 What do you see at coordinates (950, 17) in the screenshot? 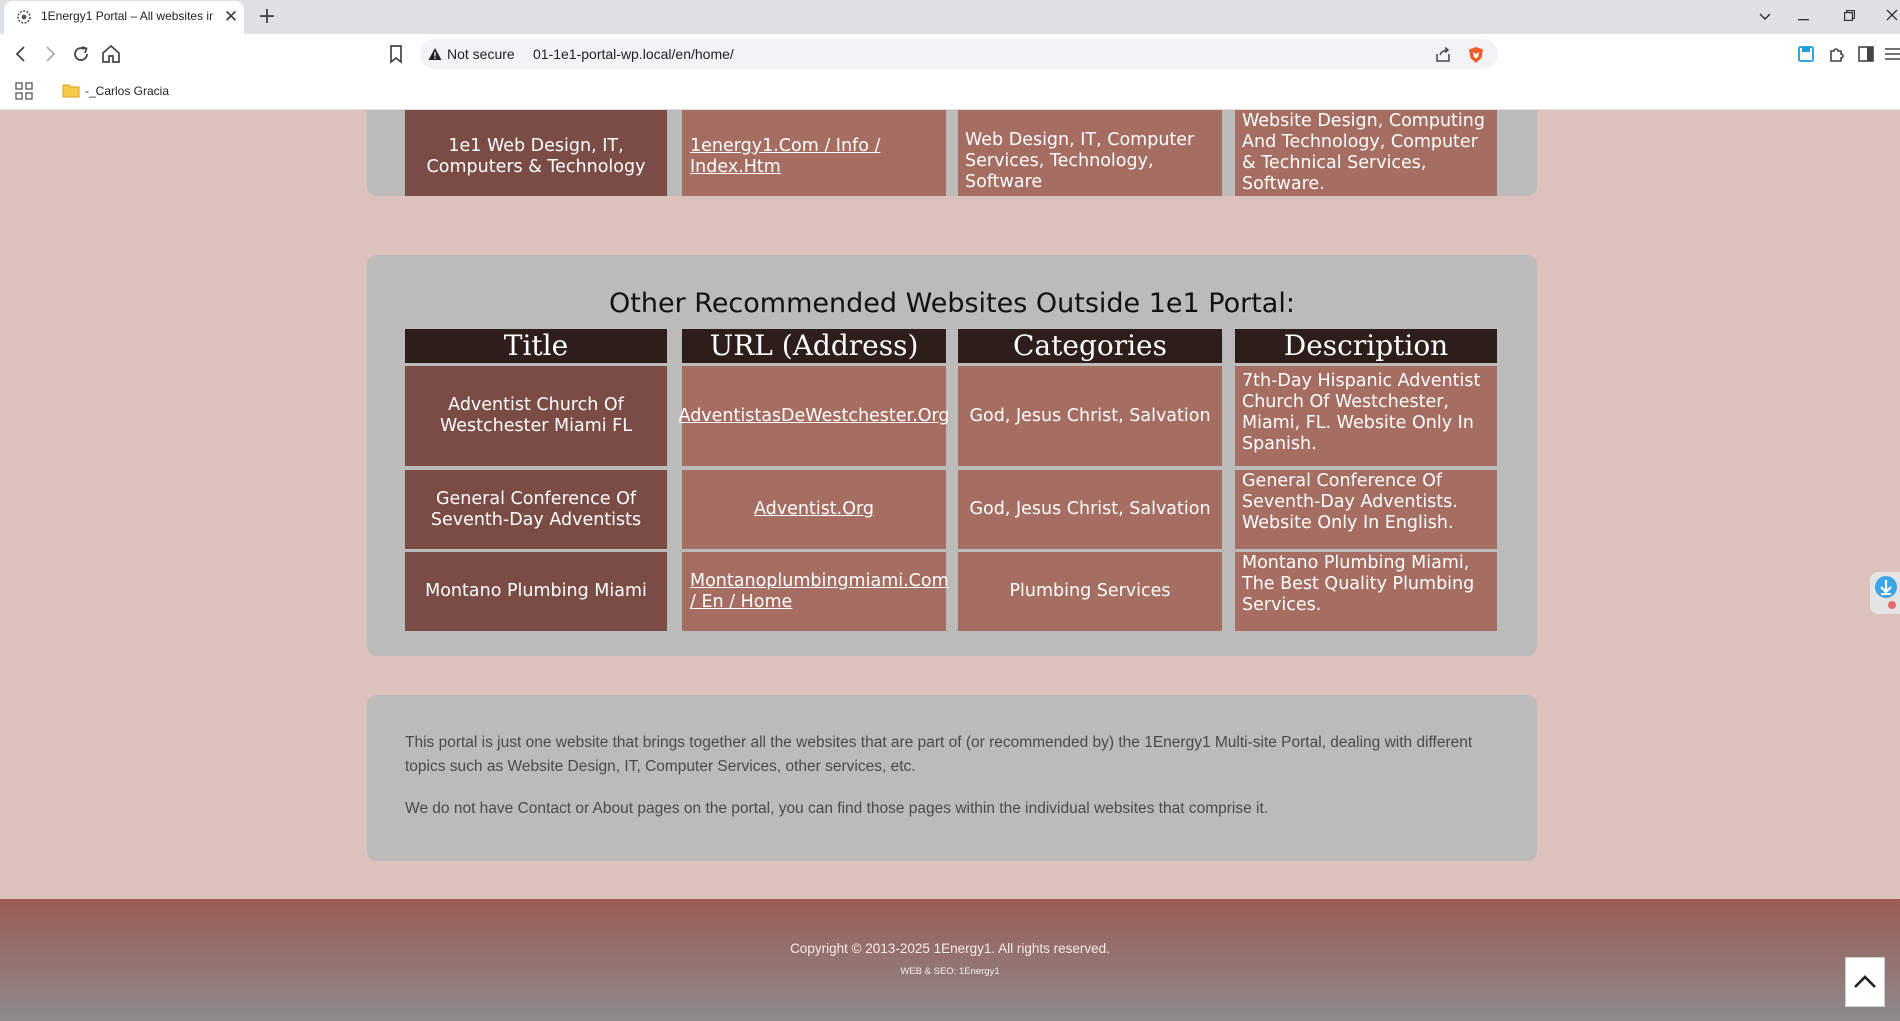
I see `tab-strip: 1Energy1 Portal – All websites in ✕ +` at bounding box center [950, 17].